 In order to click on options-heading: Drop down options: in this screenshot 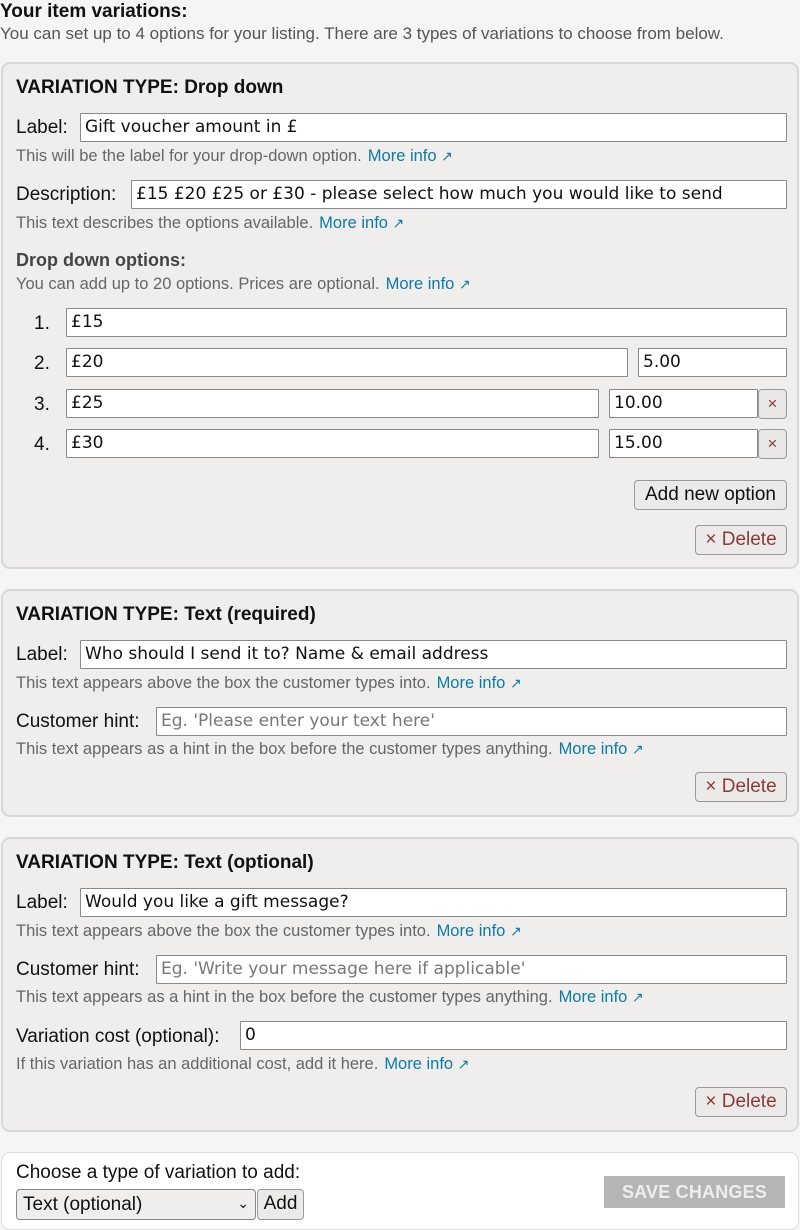, I will do `click(101, 260)`.